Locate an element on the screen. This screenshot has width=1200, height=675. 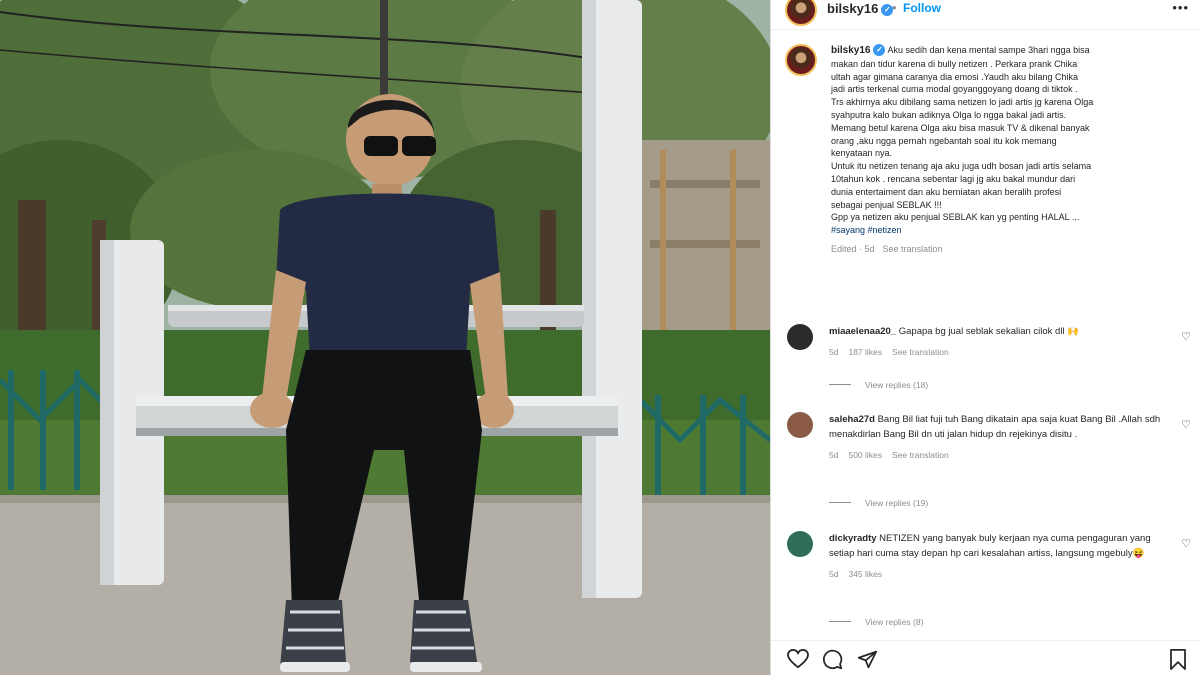
caption-line: sebagai penjual SEBLAK !!! is located at coordinates (886, 204).